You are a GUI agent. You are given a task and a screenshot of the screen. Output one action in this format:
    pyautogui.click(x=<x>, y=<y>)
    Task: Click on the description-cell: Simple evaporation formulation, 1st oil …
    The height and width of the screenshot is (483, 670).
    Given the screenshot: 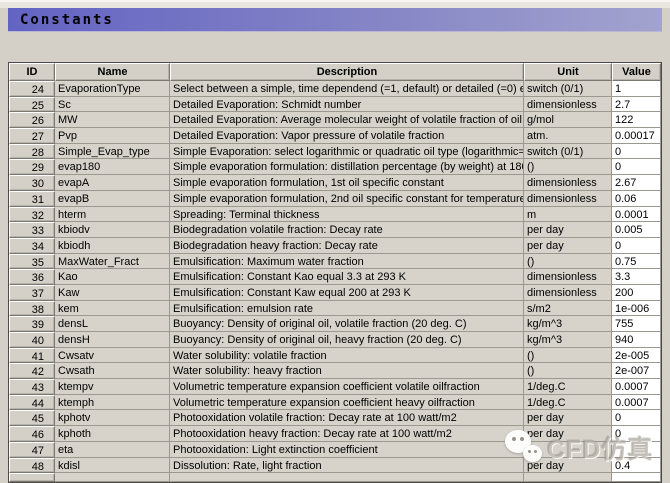 What is the action you would take?
    pyautogui.click(x=347, y=183)
    